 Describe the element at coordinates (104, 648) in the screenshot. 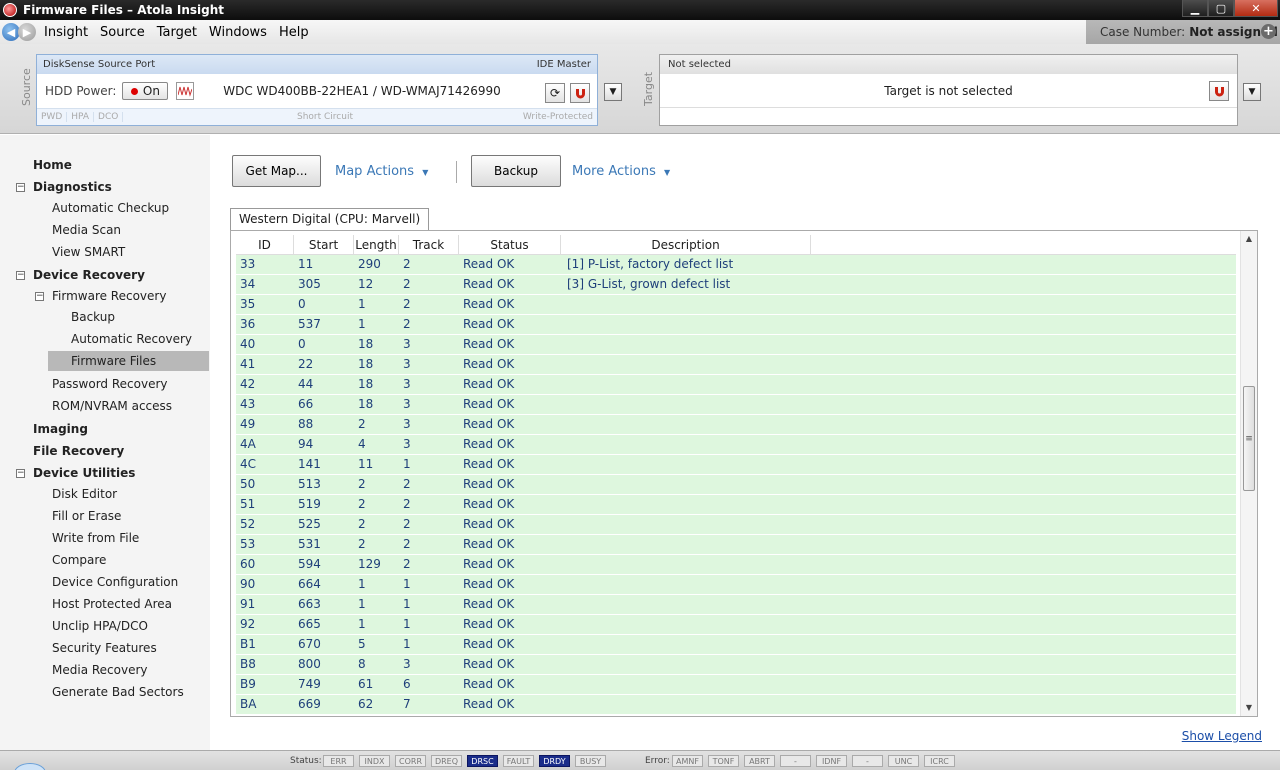

I see `nav-security-features: Security Features` at that location.